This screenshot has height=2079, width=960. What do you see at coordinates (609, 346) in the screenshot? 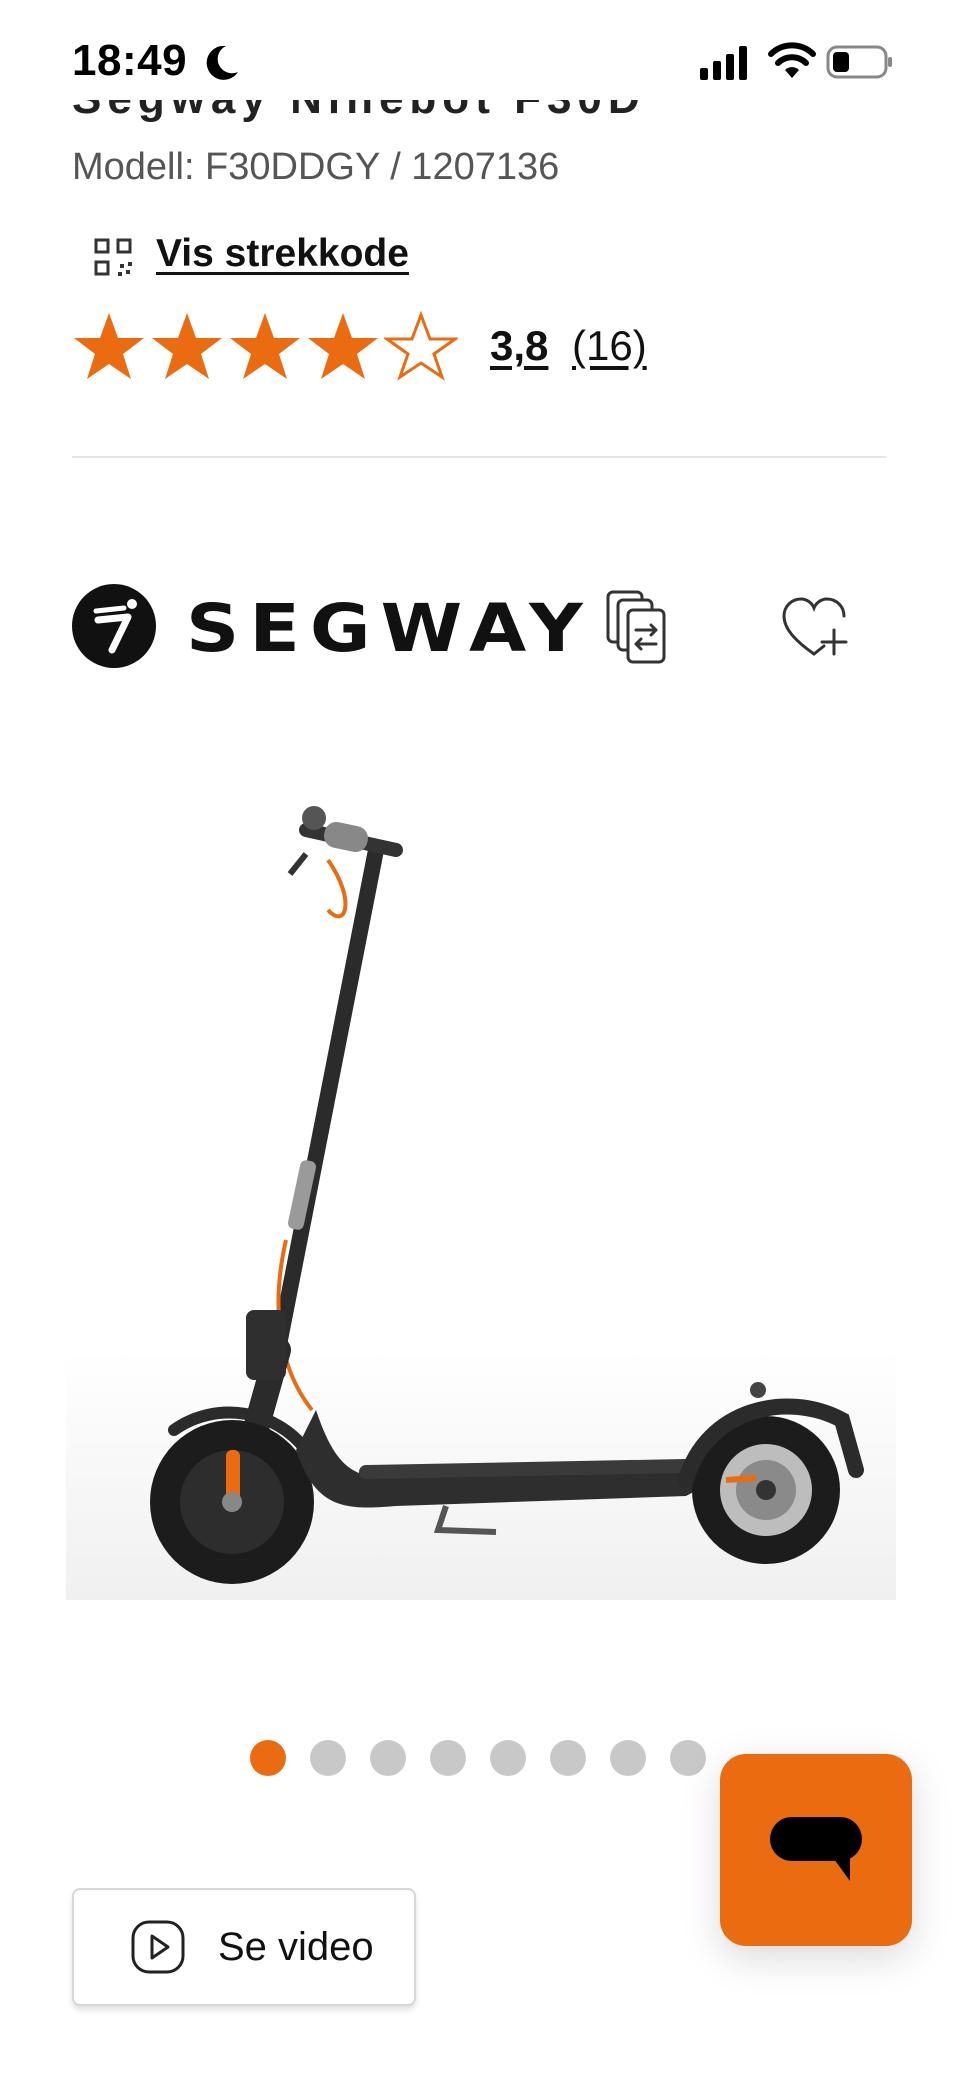
I see `rating-count: (16)` at bounding box center [609, 346].